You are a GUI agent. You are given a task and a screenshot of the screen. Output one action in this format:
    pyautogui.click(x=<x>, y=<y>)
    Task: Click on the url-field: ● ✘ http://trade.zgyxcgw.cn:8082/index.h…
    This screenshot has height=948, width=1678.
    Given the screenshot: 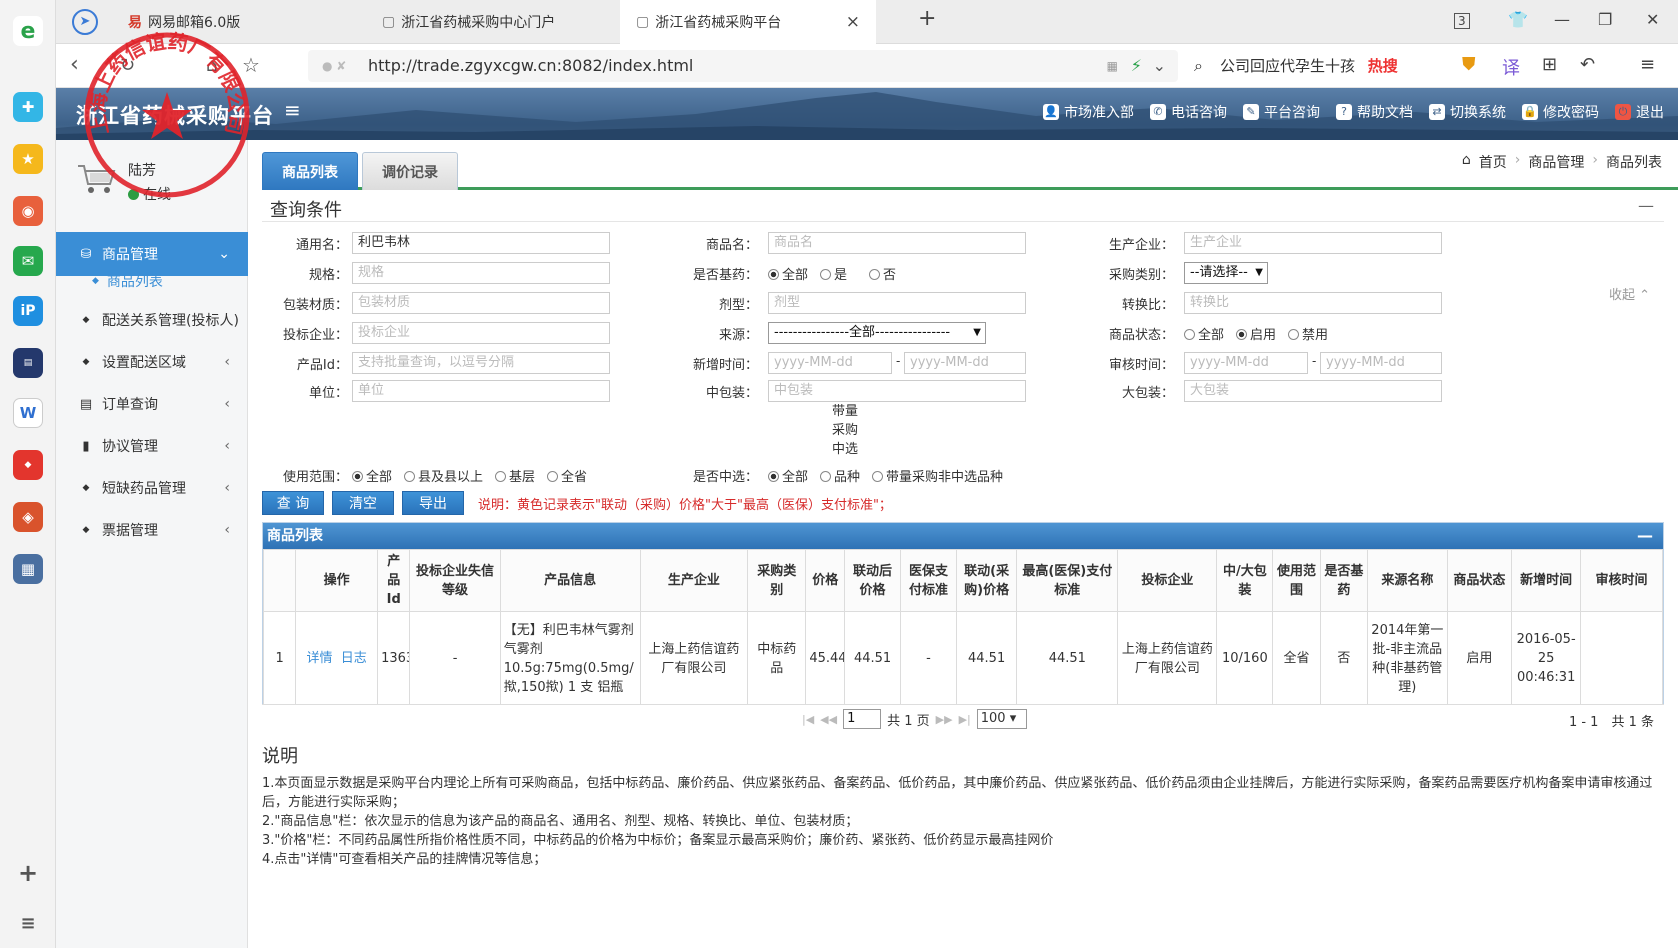 What is the action you would take?
    pyautogui.click(x=743, y=66)
    